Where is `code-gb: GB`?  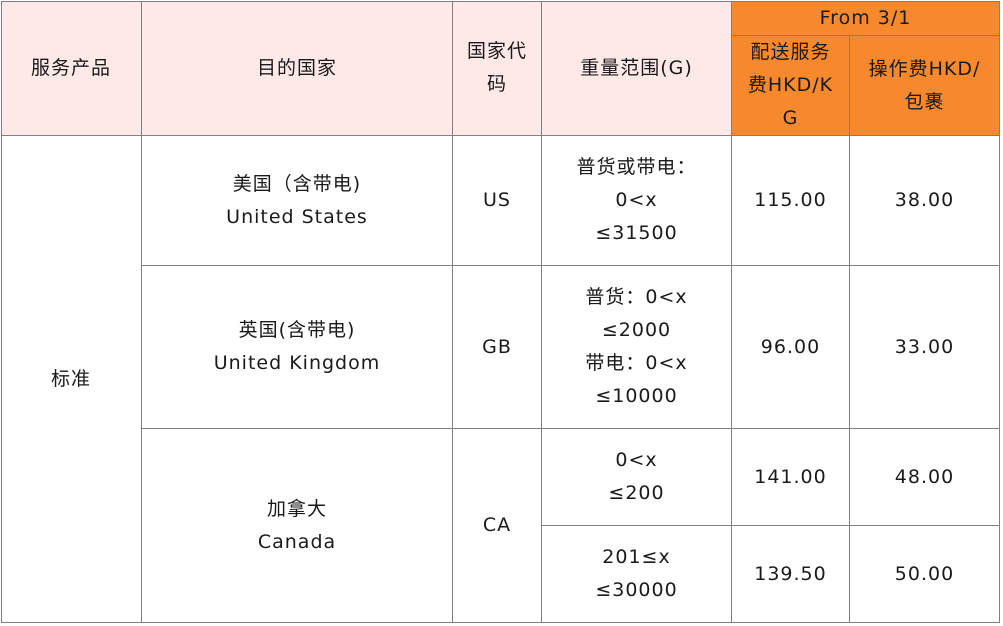 code-gb: GB is located at coordinates (497, 346).